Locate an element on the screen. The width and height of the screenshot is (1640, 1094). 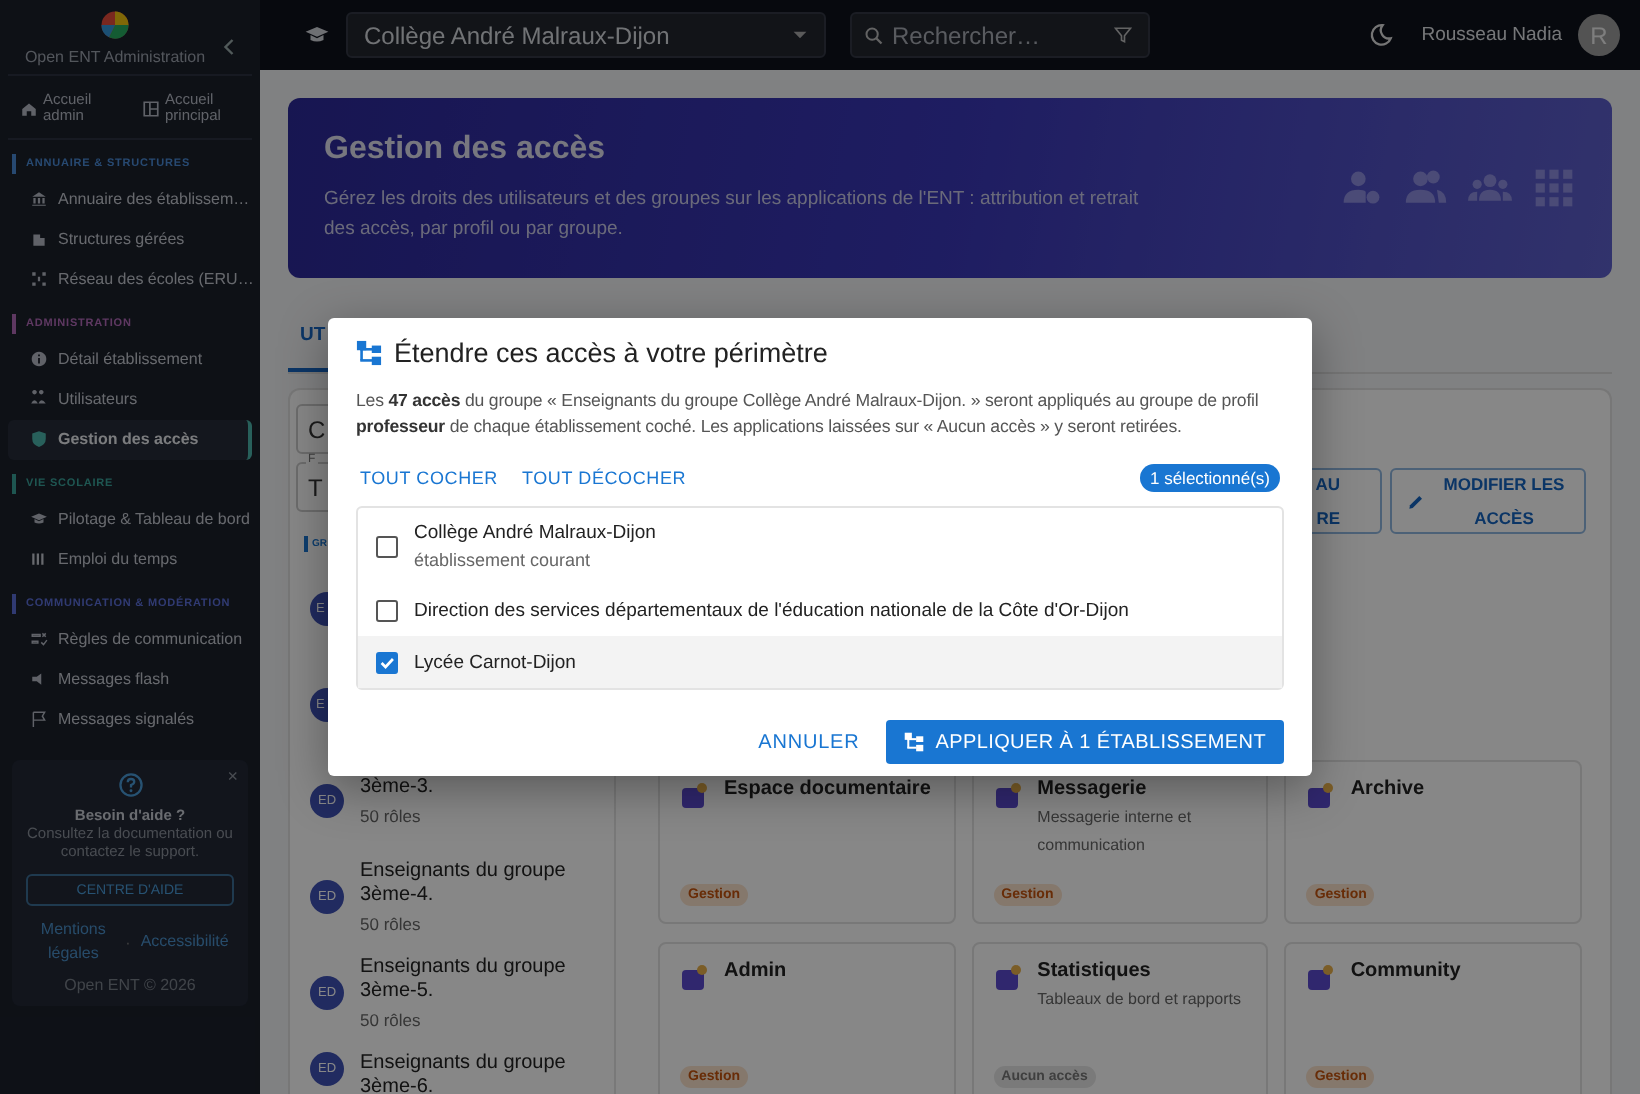
users-icon is located at coordinates (39, 399).